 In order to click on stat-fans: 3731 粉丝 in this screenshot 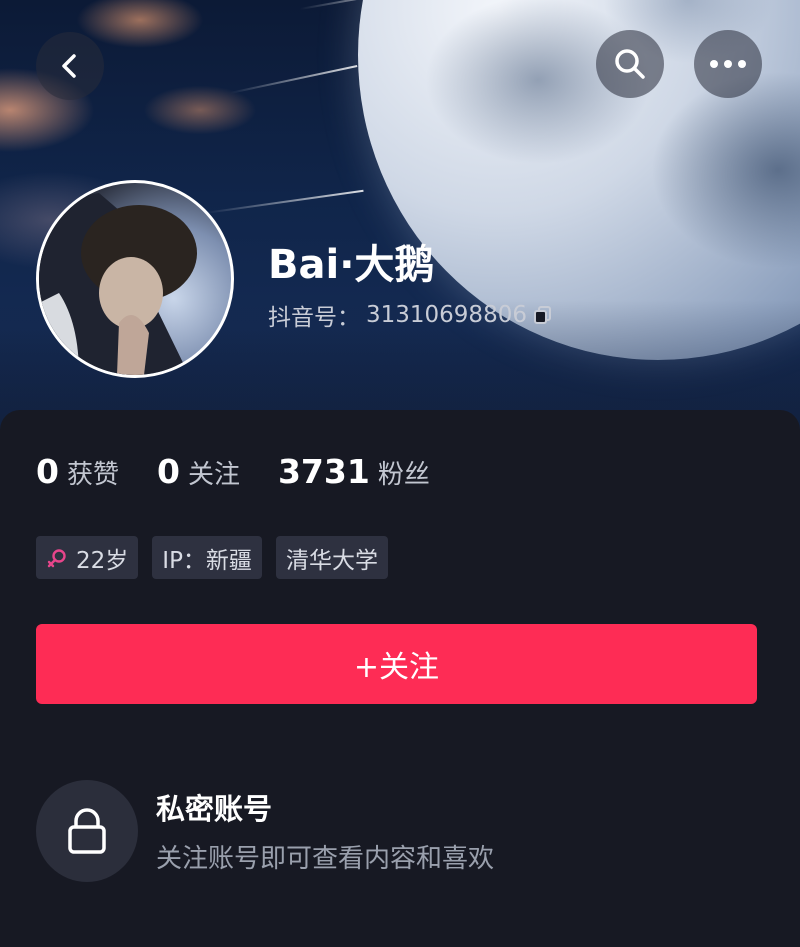, I will do `click(354, 471)`.